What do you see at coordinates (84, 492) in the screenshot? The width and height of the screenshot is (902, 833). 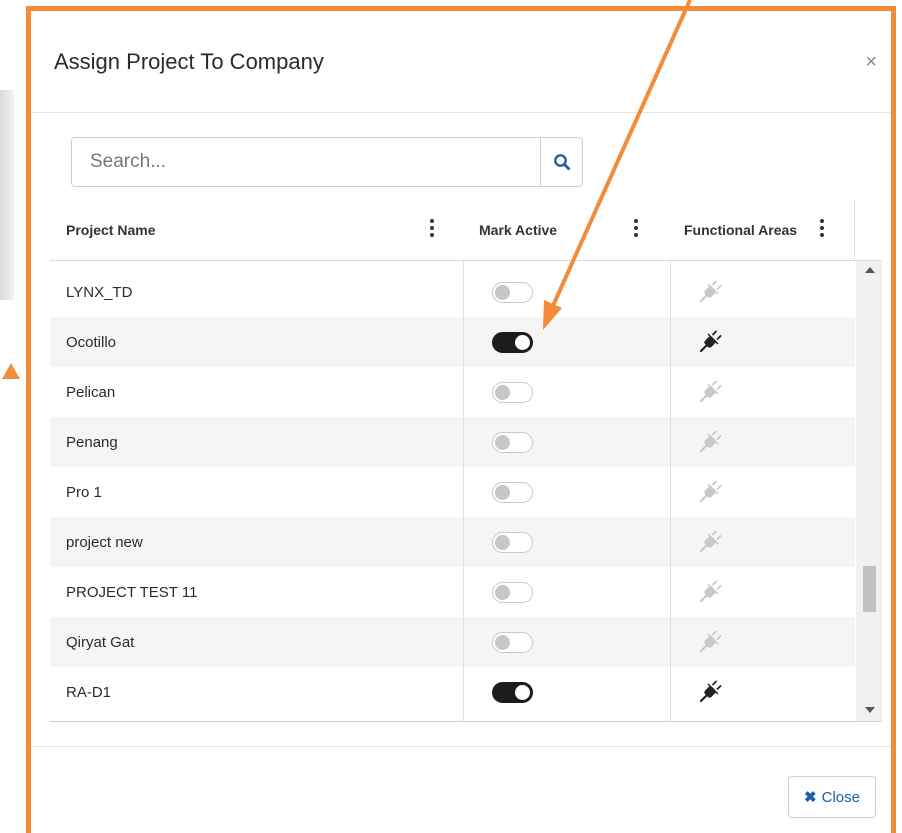 I see `project-name-cell: Pro 1` at bounding box center [84, 492].